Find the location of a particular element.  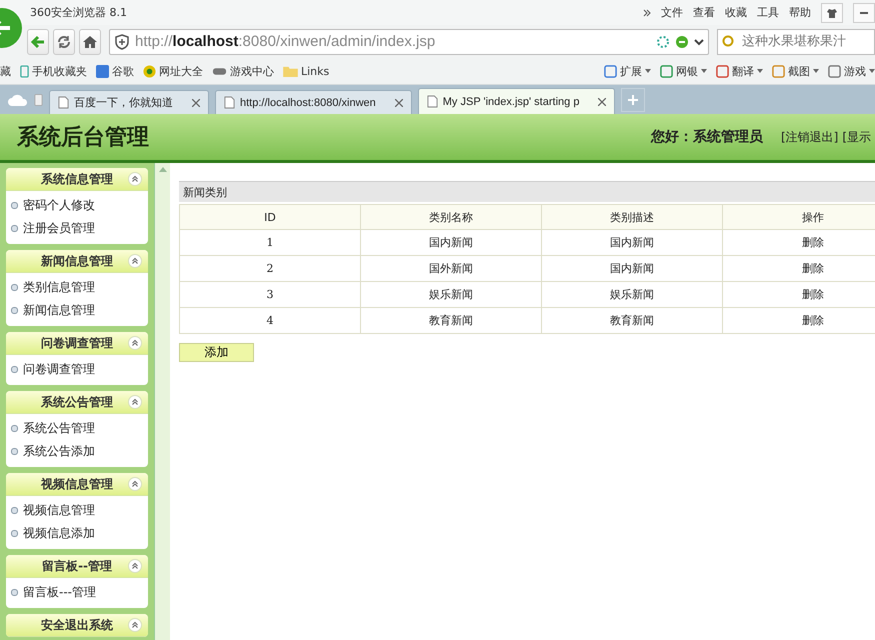

sidebar-link: 问卷调查管理 is located at coordinates (77, 369).